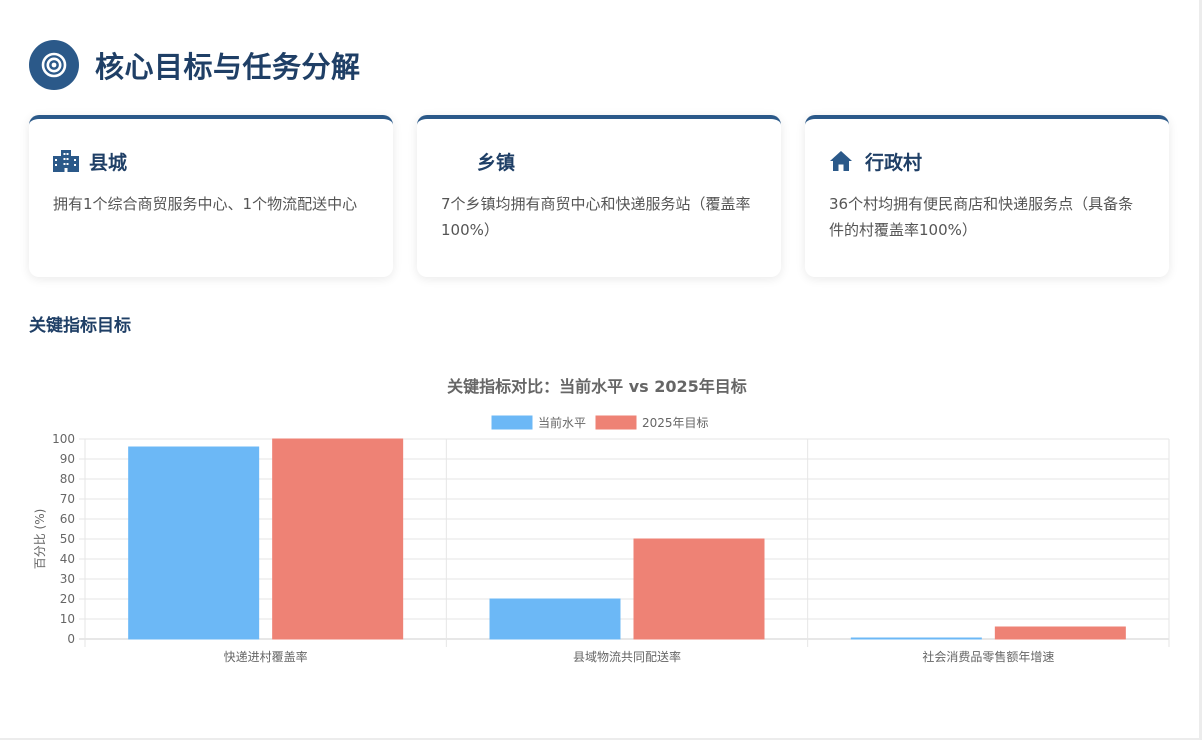  I want to click on card-title: 县城, so click(108, 162).